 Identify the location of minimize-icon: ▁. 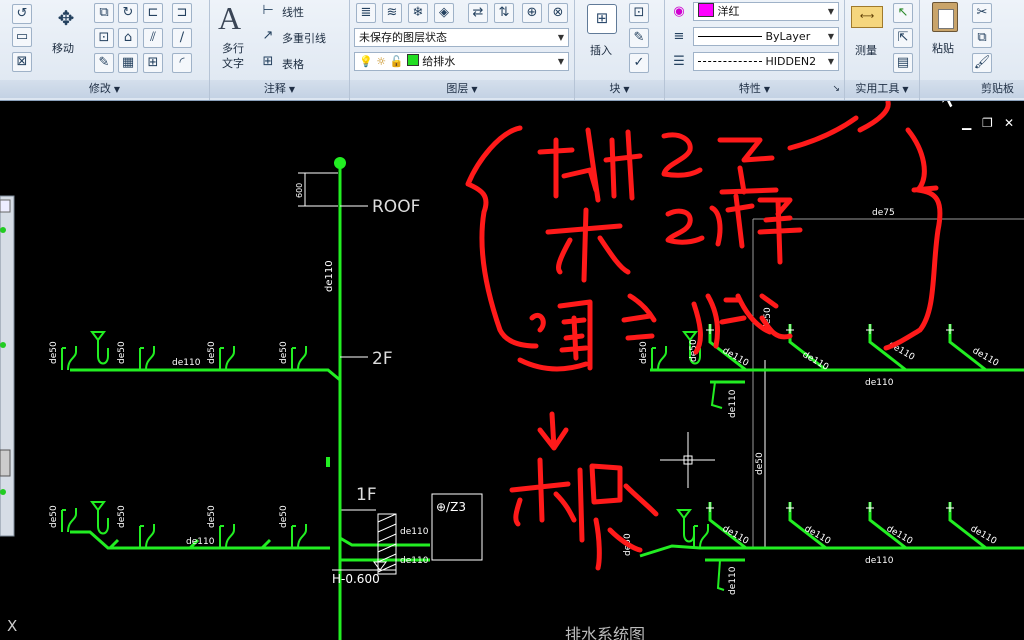
(966, 123).